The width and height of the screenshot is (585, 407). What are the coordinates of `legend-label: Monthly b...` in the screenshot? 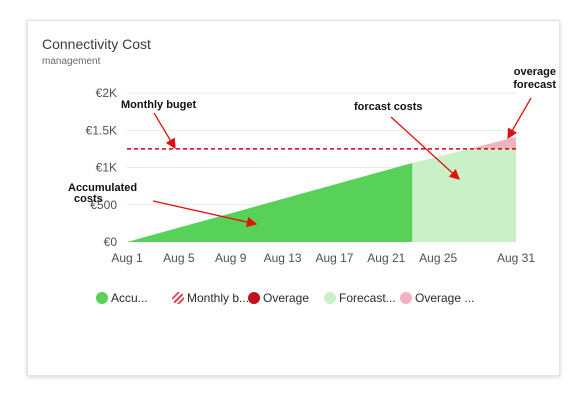 It's located at (218, 298).